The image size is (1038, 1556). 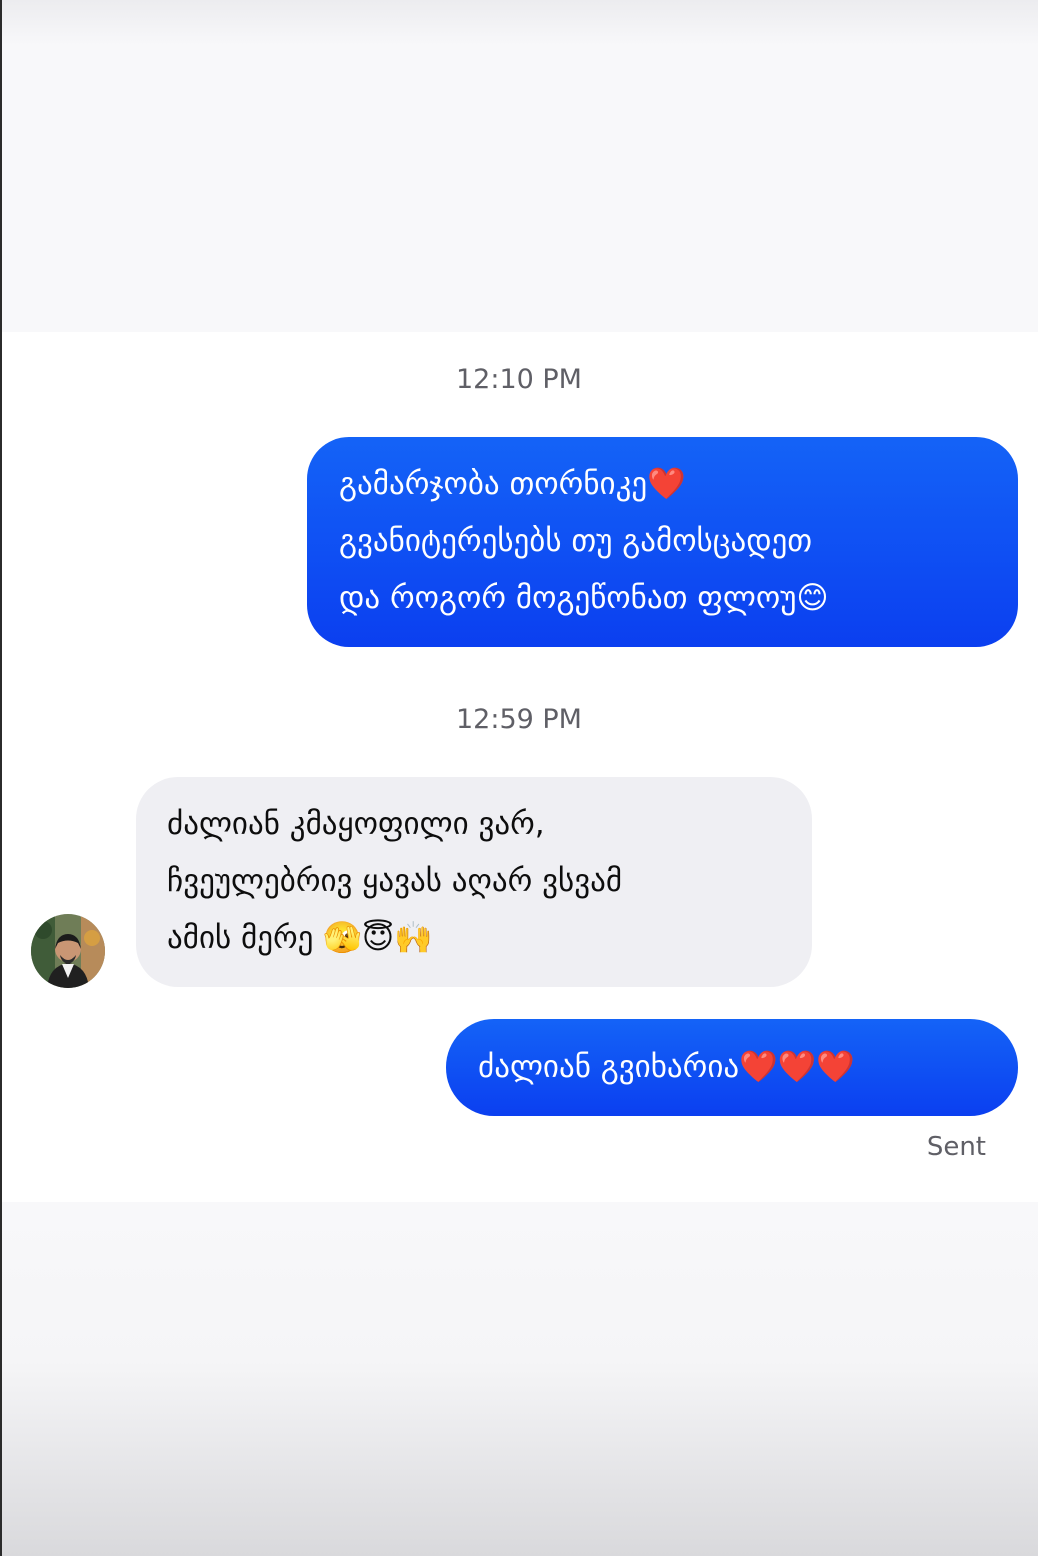 What do you see at coordinates (519, 23) in the screenshot?
I see `top-fade` at bounding box center [519, 23].